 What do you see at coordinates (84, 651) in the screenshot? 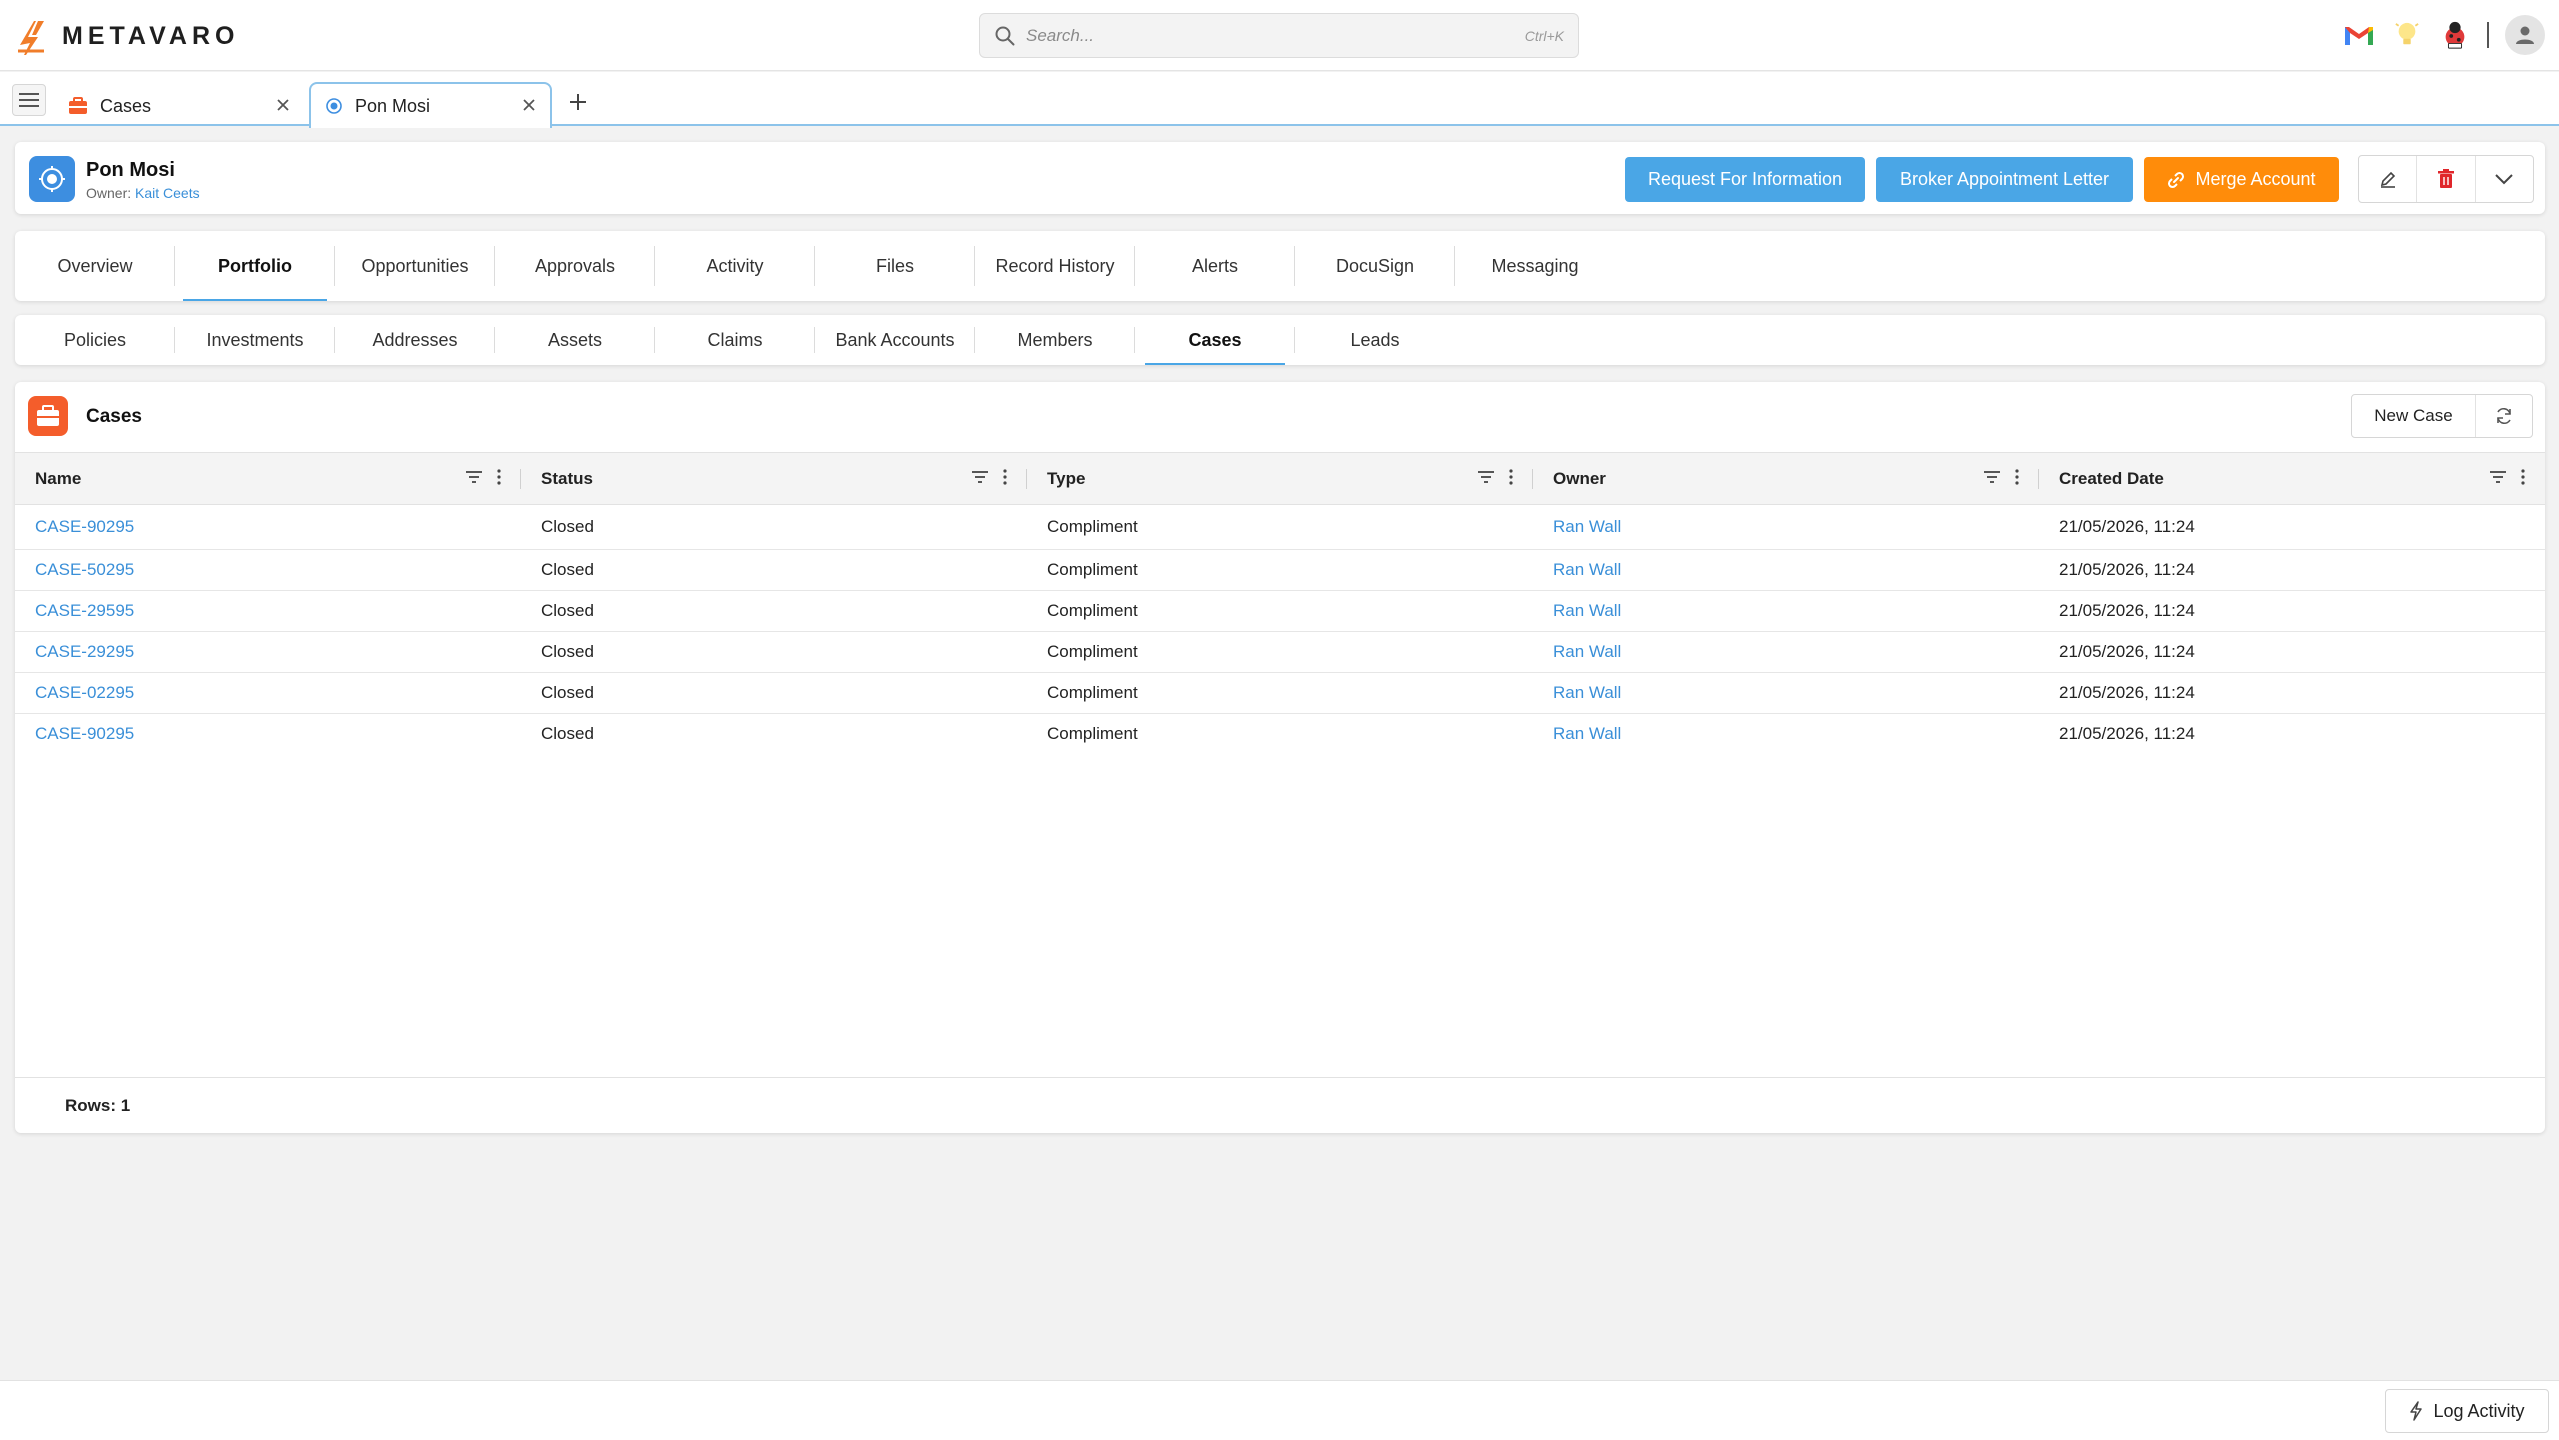
I see `case-name-link: CASE-29295` at bounding box center [84, 651].